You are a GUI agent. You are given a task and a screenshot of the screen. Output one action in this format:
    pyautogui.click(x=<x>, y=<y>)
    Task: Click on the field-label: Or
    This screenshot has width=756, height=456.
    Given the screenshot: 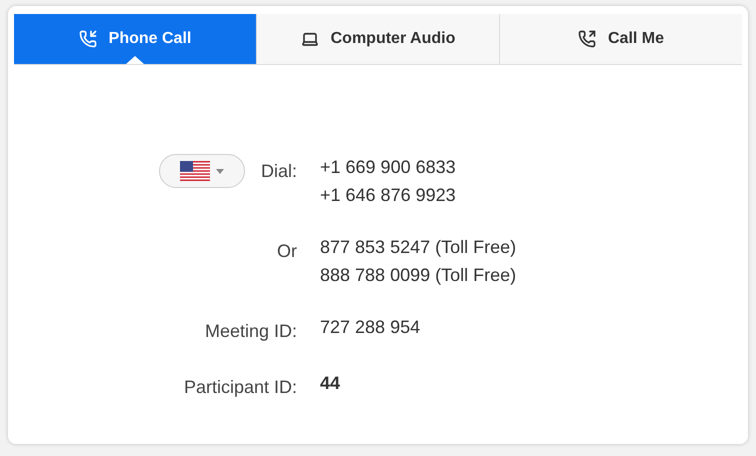 What is the action you would take?
    pyautogui.click(x=287, y=251)
    